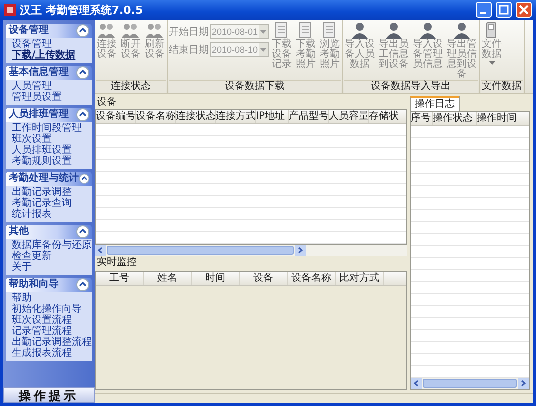 Image resolution: width=536 pixels, height=406 pixels. What do you see at coordinates (42, 331) in the screenshot?
I see `sidebar-link: 记录管理流程` at bounding box center [42, 331].